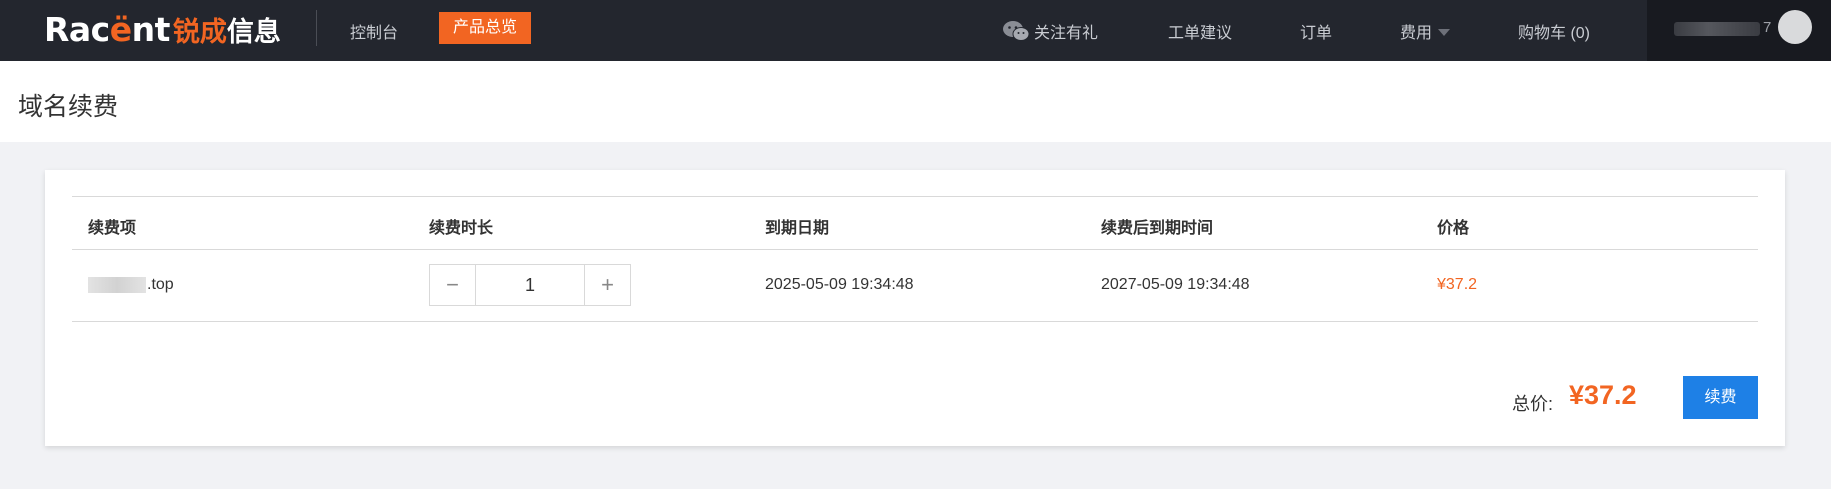  Describe the element at coordinates (485, 28) in the screenshot. I see `nav-products-button: 产品总览` at that location.